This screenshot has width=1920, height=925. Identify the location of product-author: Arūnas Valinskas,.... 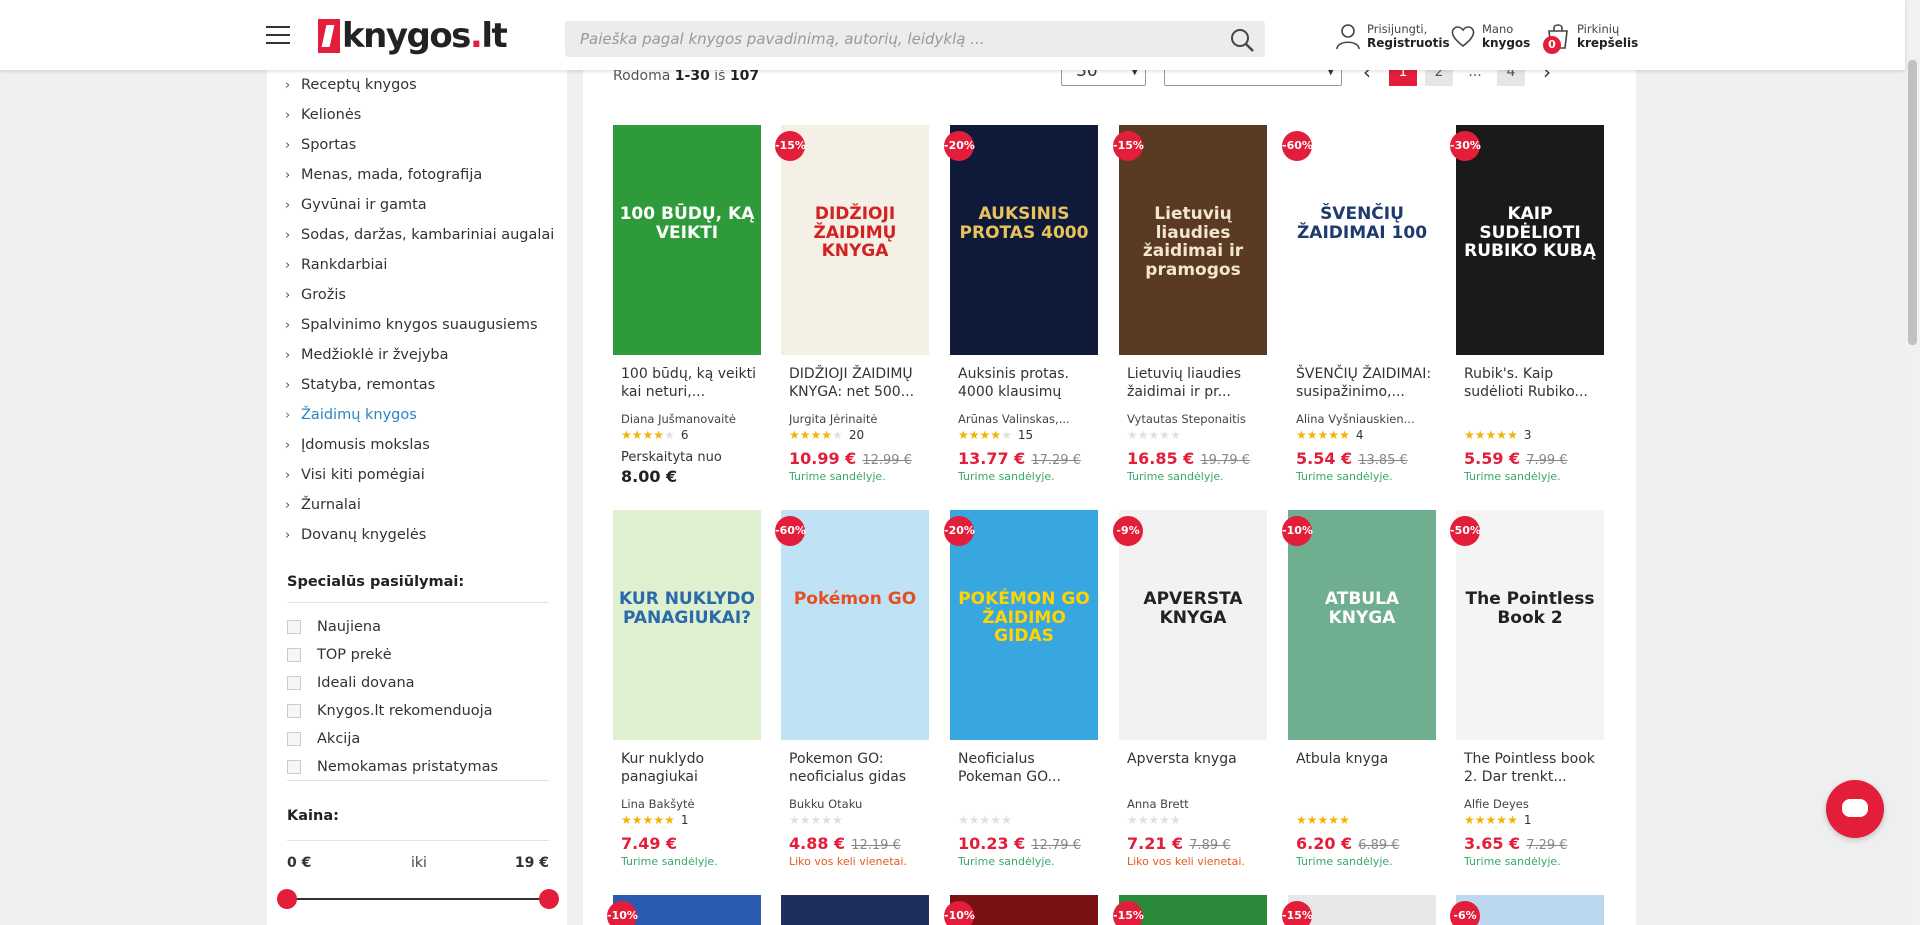
(1028, 419).